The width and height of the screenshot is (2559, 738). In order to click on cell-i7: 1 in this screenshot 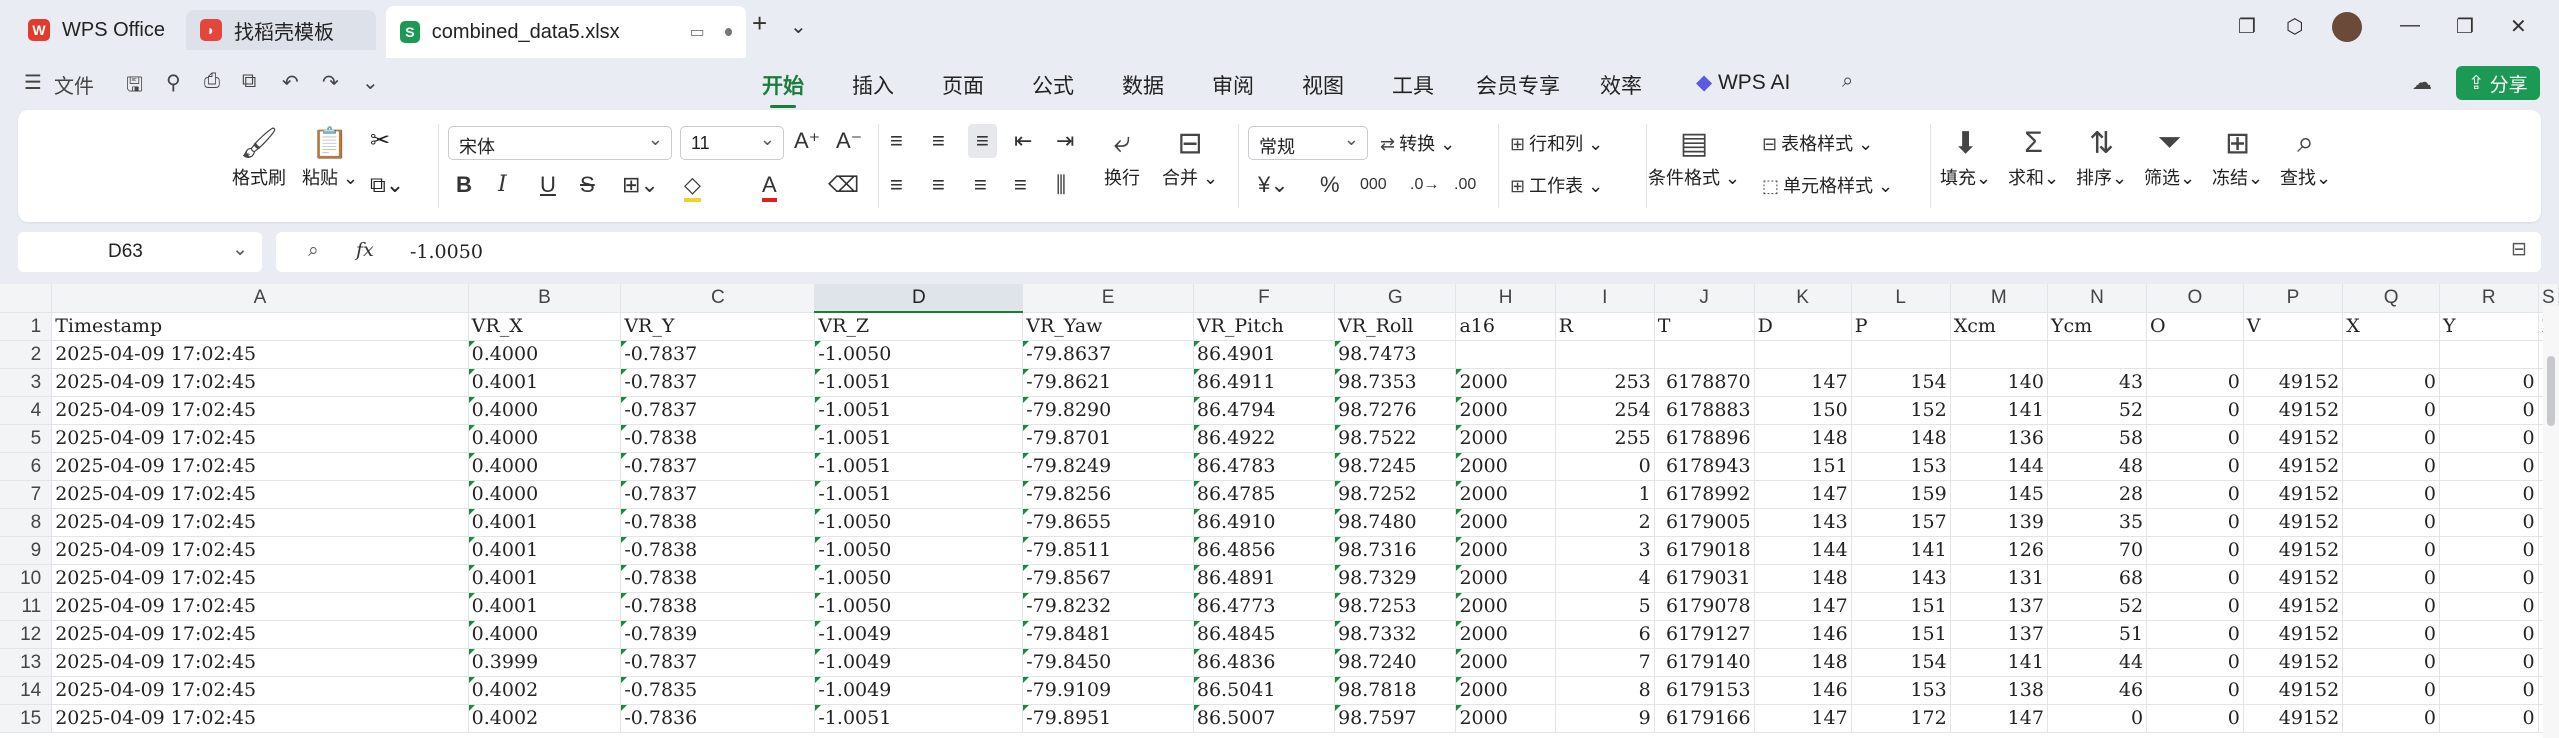, I will do `click(1605, 494)`.